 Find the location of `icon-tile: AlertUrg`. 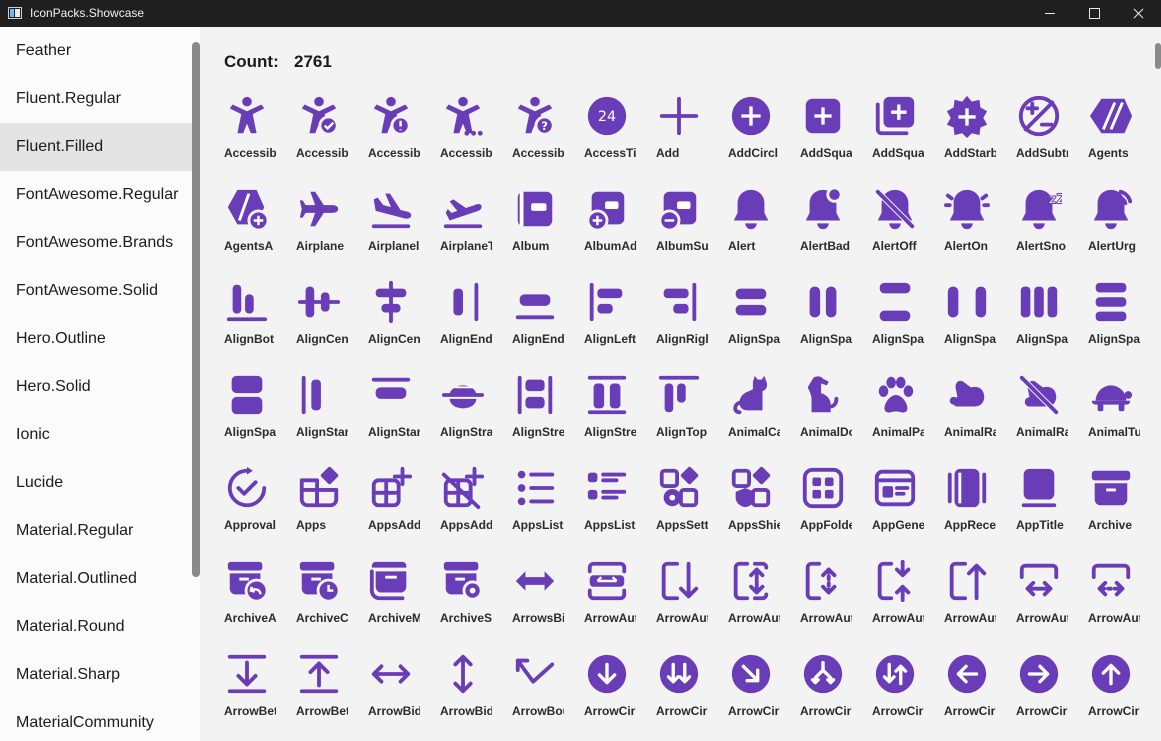

icon-tile: AlertUrg is located at coordinates (1113, 225).